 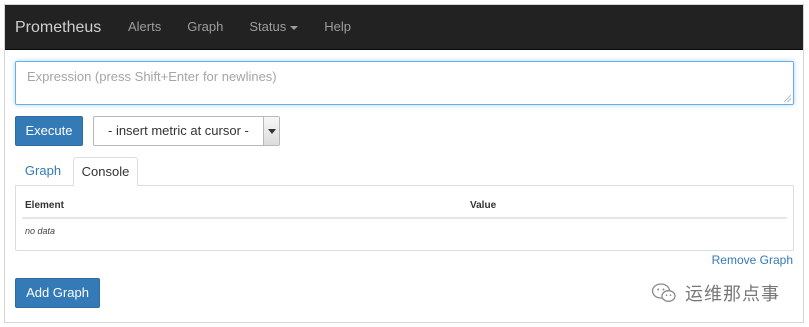 What do you see at coordinates (105, 171) in the screenshot?
I see `tab-console: Console` at bounding box center [105, 171].